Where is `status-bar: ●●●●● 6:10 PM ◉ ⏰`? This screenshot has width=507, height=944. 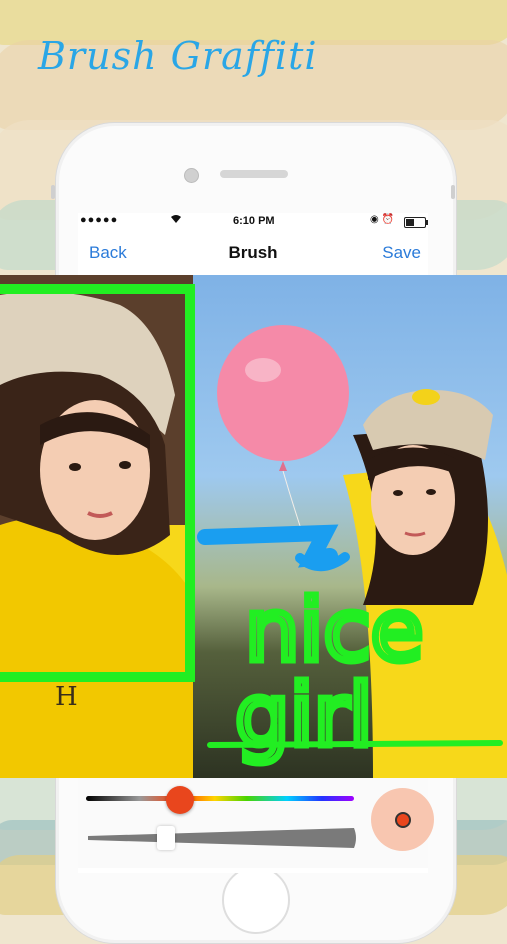 status-bar: ●●●●● 6:10 PM ◉ ⏰ is located at coordinates (253, 223).